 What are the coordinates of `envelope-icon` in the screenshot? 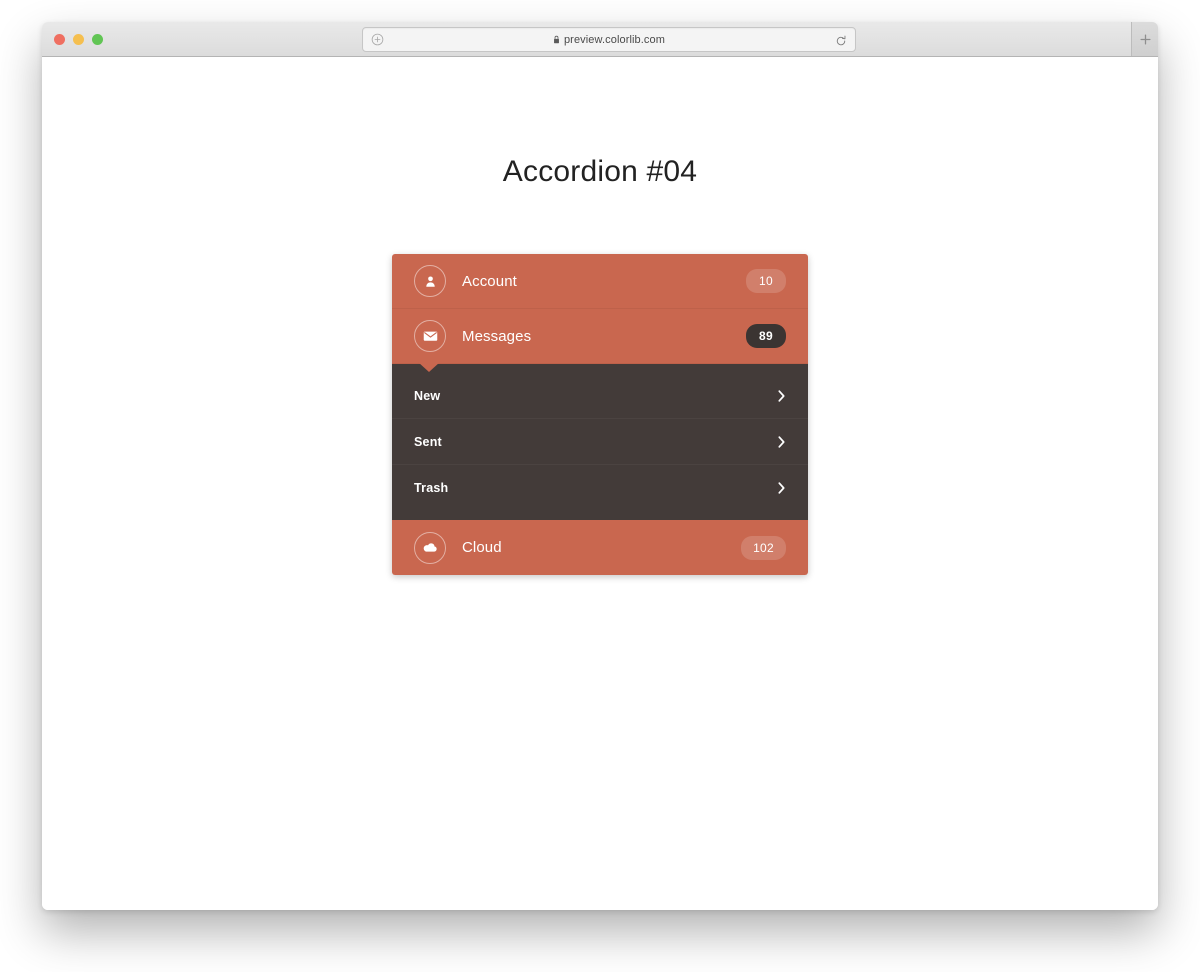 It's located at (430, 336).